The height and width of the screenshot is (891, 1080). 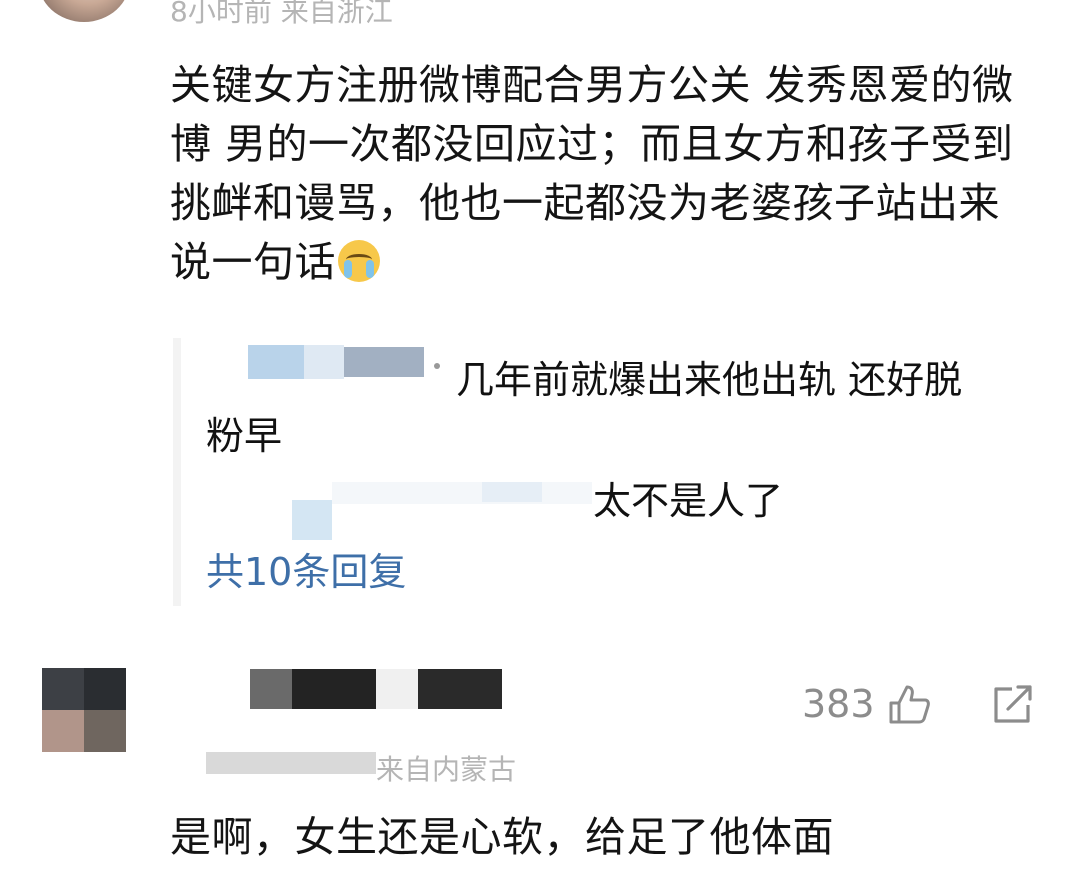 I want to click on reply-text-continued: 粉早, so click(x=244, y=436).